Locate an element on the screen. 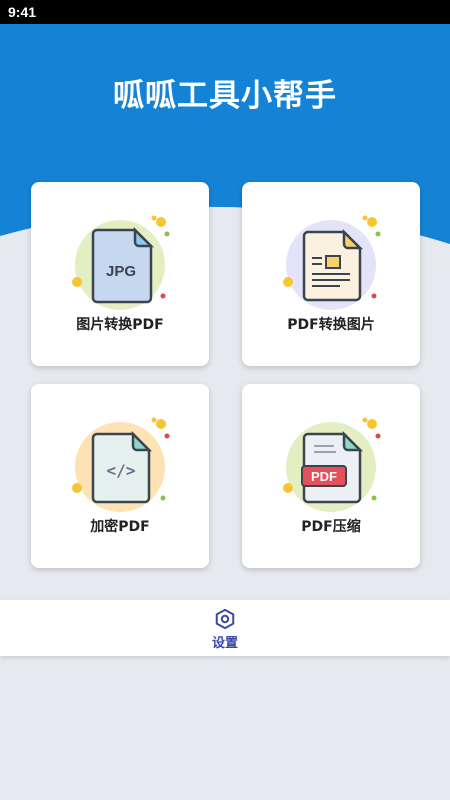 The height and width of the screenshot is (800, 450). jpg-to-pdf-icon: JPG is located at coordinates (121, 262).